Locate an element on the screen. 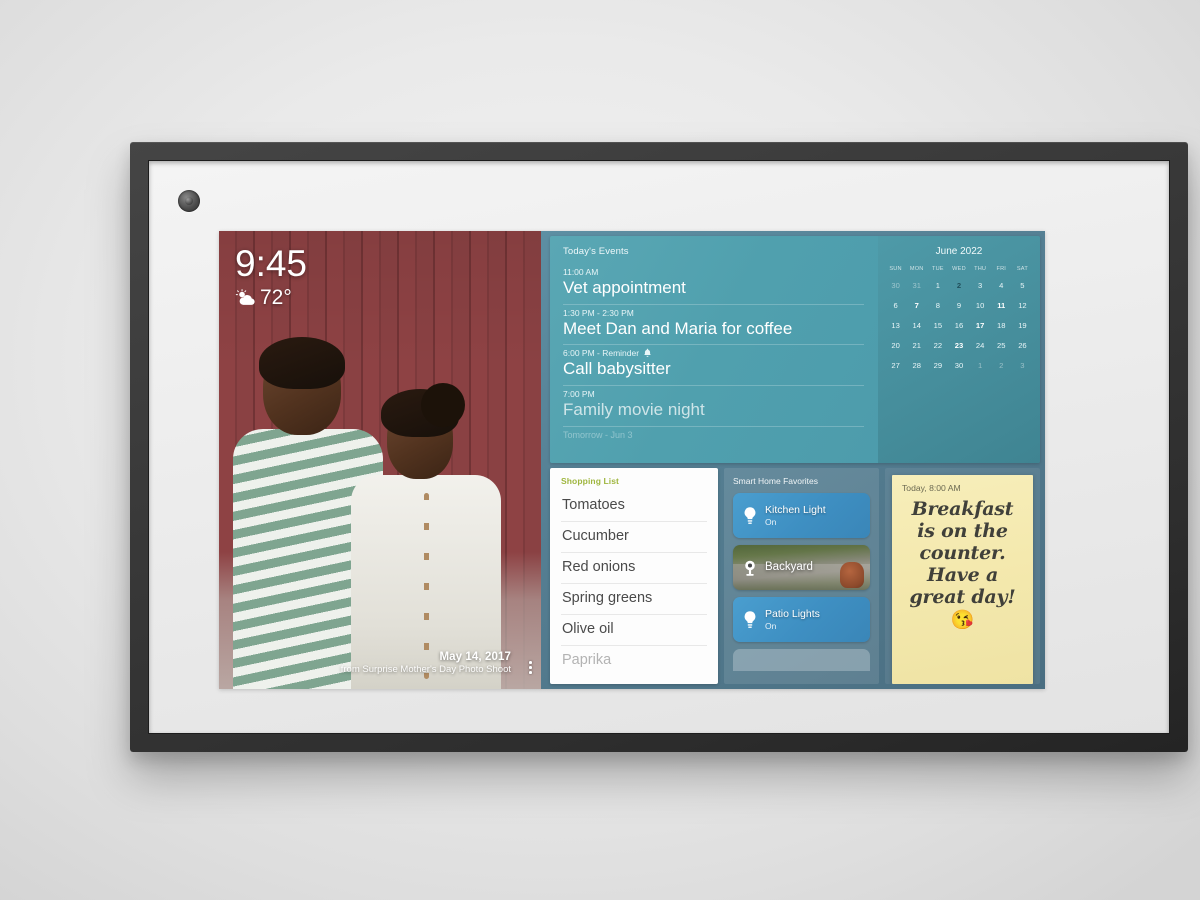 Image resolution: width=1200 pixels, height=900 pixels. calendar-day: 8 is located at coordinates (937, 306).